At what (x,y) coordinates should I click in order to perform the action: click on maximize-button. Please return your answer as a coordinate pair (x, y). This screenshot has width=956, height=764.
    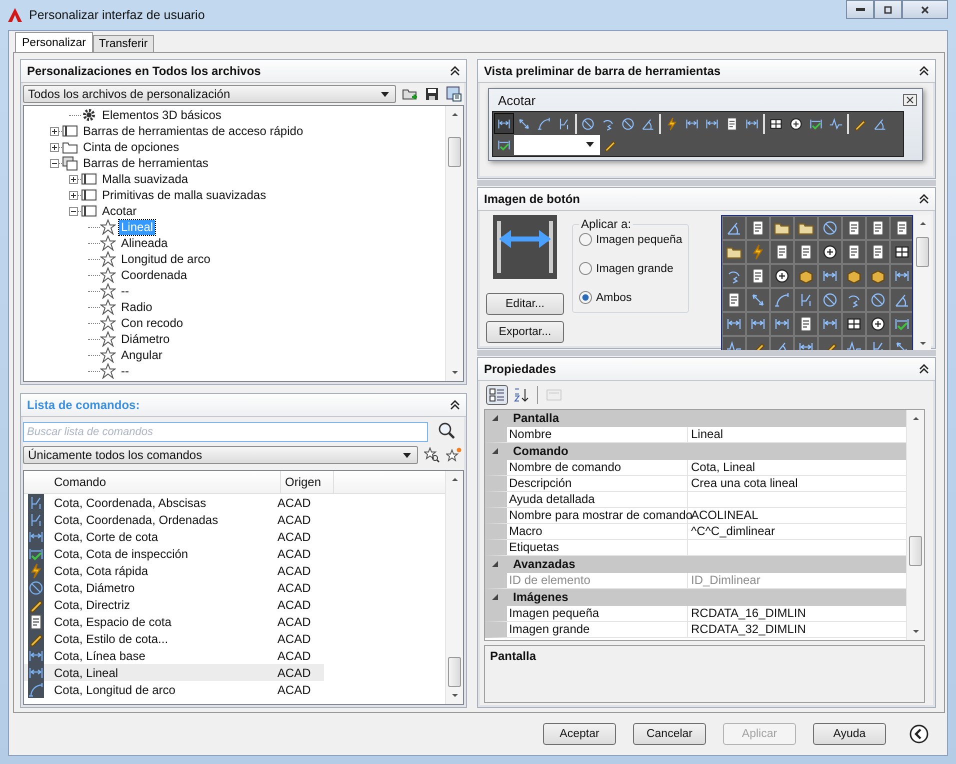
    Looking at the image, I should click on (888, 9).